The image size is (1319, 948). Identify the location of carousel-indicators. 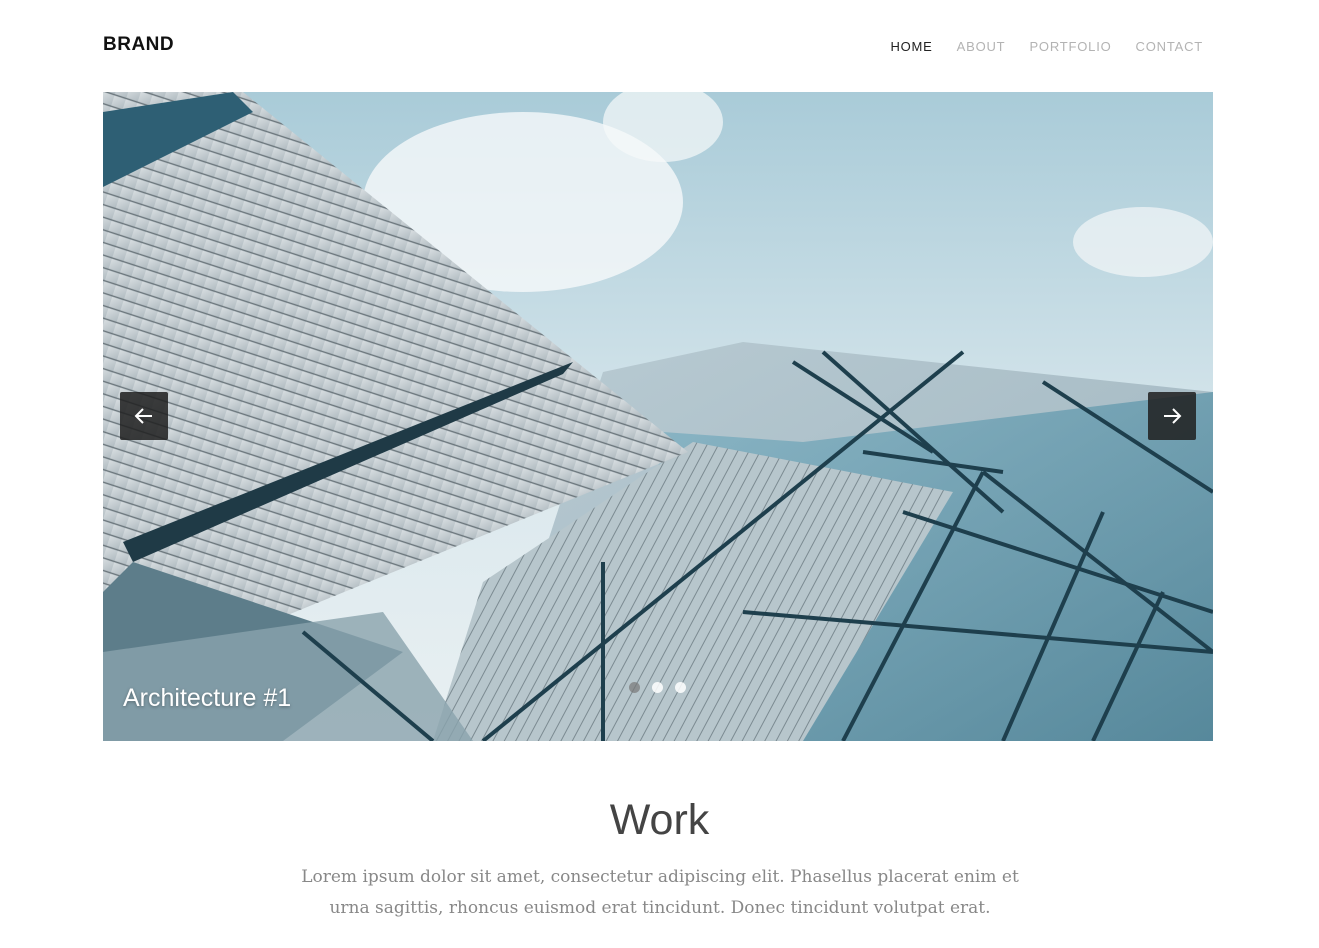
(657, 687).